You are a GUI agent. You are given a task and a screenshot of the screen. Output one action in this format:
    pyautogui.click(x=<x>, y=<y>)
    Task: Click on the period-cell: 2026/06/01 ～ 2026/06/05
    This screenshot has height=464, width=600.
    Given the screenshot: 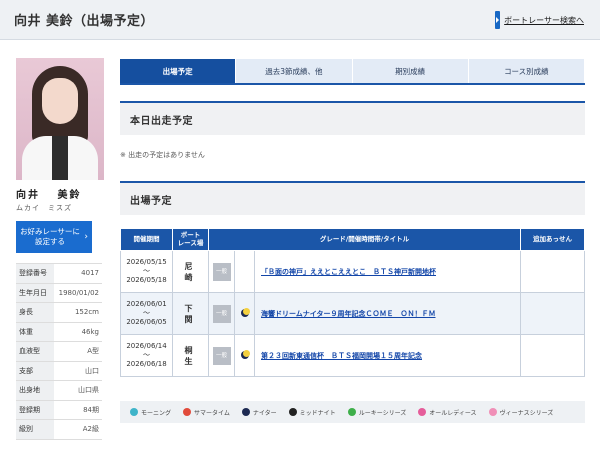 What is the action you would take?
    pyautogui.click(x=146, y=313)
    